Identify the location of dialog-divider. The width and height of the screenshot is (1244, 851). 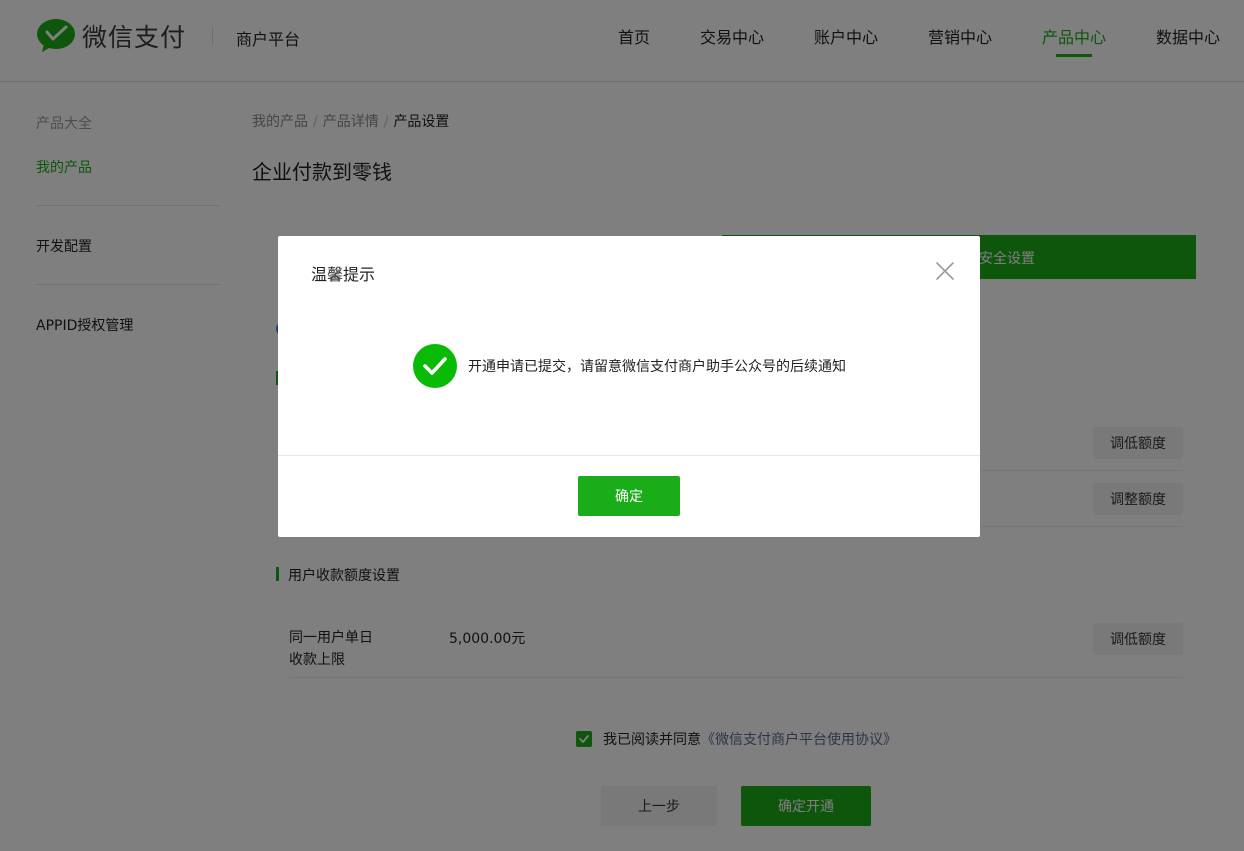
(629, 455).